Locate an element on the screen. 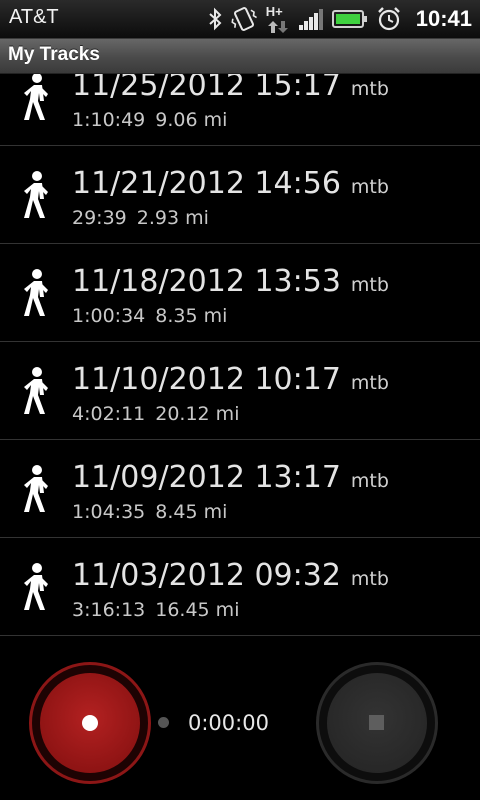  track-date-text: 11/09/2012 13:17 is located at coordinates (206, 477).